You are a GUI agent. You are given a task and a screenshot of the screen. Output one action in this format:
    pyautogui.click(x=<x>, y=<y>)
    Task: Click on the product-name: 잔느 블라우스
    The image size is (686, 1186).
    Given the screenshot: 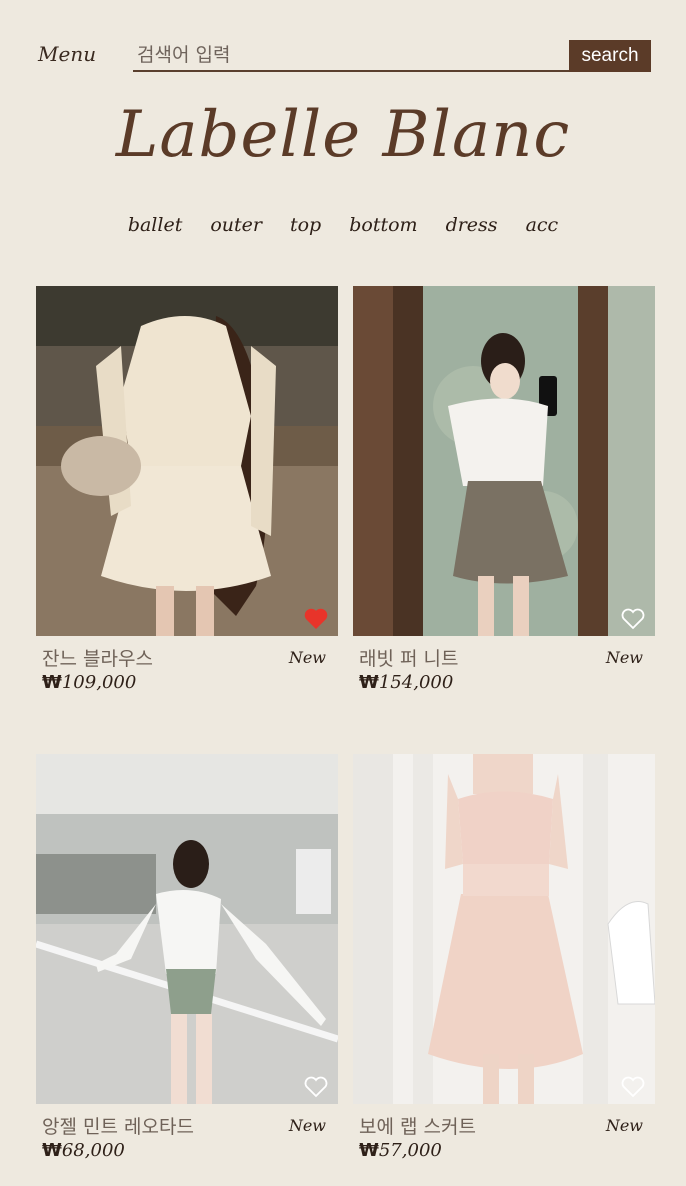 What is the action you would take?
    pyautogui.click(x=97, y=657)
    